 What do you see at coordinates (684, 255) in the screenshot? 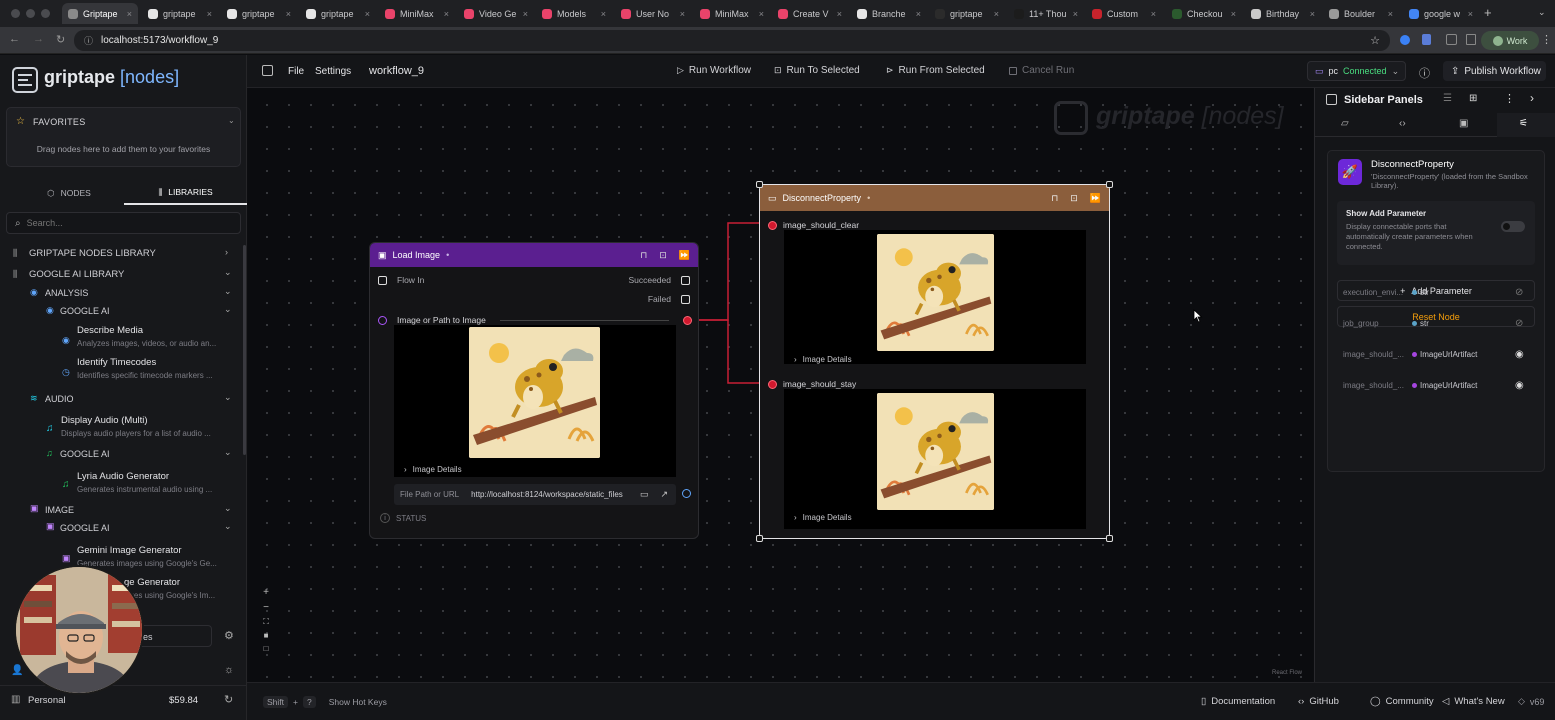
I see `fast-forward-icon: ⏩` at bounding box center [684, 255].